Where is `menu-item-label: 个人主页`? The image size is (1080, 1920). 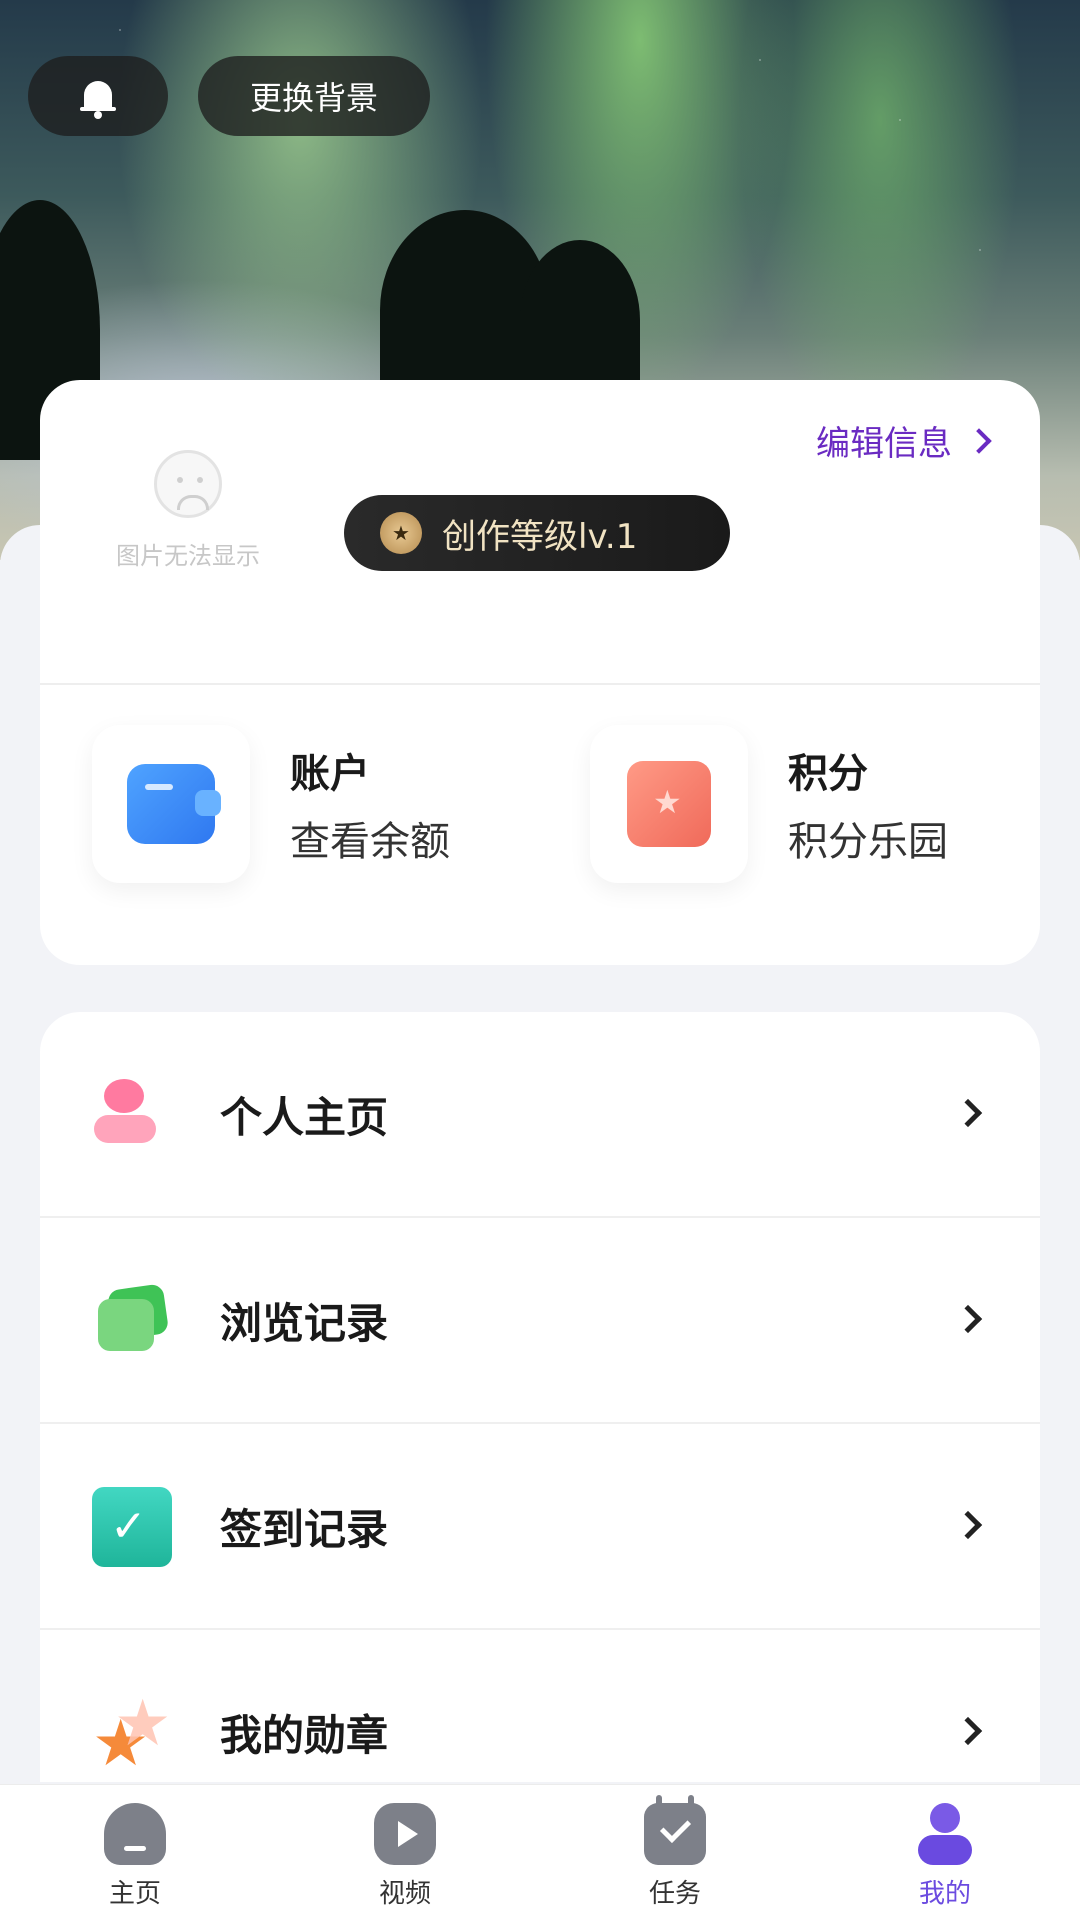 menu-item-label: 个人主页 is located at coordinates (304, 1117).